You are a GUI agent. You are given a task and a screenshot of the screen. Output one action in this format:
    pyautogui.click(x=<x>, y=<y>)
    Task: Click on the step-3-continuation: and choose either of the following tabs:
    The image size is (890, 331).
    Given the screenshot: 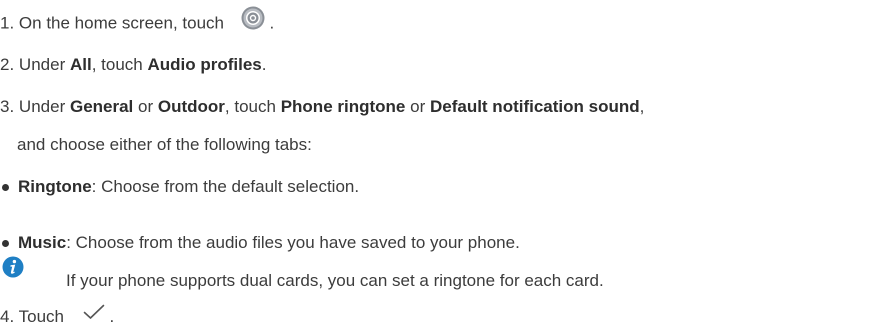 What is the action you would take?
    pyautogui.click(x=164, y=145)
    